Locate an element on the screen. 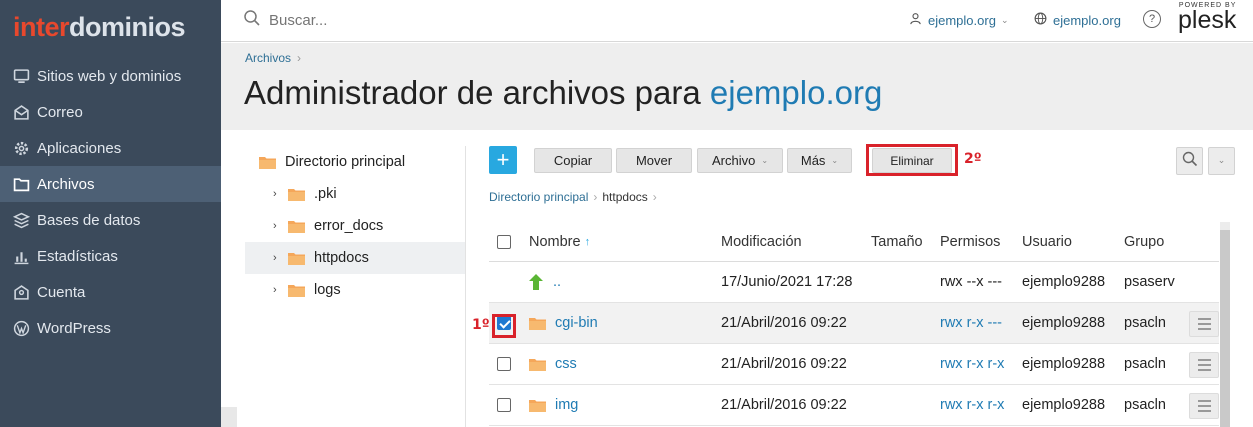  plesk-wordmark: plesk is located at coordinates (1207, 20).